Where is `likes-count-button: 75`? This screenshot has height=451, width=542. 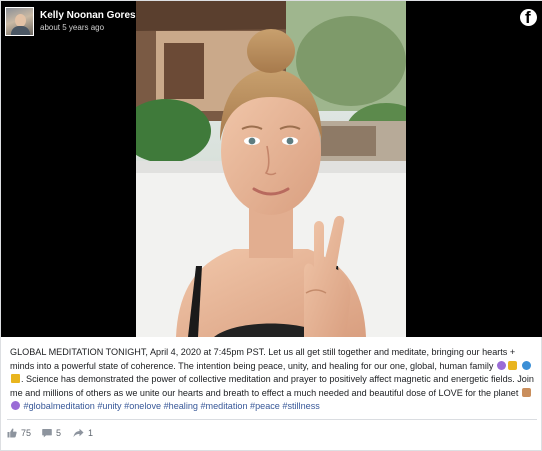
likes-count-button: 75 is located at coordinates (19, 433).